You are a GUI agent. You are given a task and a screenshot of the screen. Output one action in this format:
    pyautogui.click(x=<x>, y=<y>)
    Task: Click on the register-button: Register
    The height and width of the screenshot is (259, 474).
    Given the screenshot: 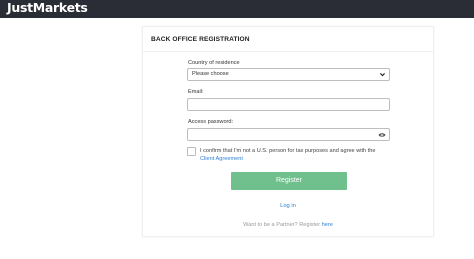 What is the action you would take?
    pyautogui.click(x=289, y=181)
    